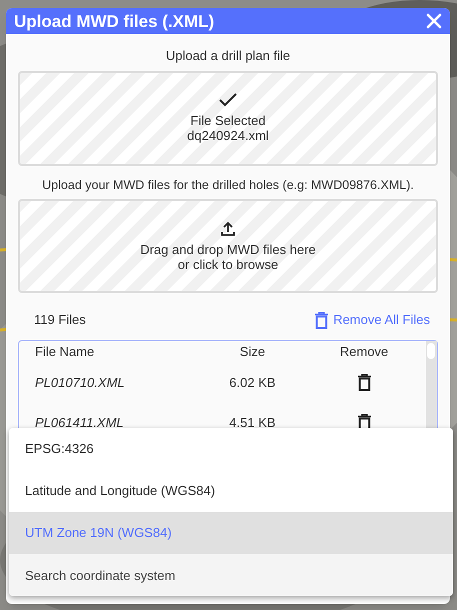 The height and width of the screenshot is (610, 457). I want to click on drop-zone: File Selected dq240924.xml, so click(228, 118).